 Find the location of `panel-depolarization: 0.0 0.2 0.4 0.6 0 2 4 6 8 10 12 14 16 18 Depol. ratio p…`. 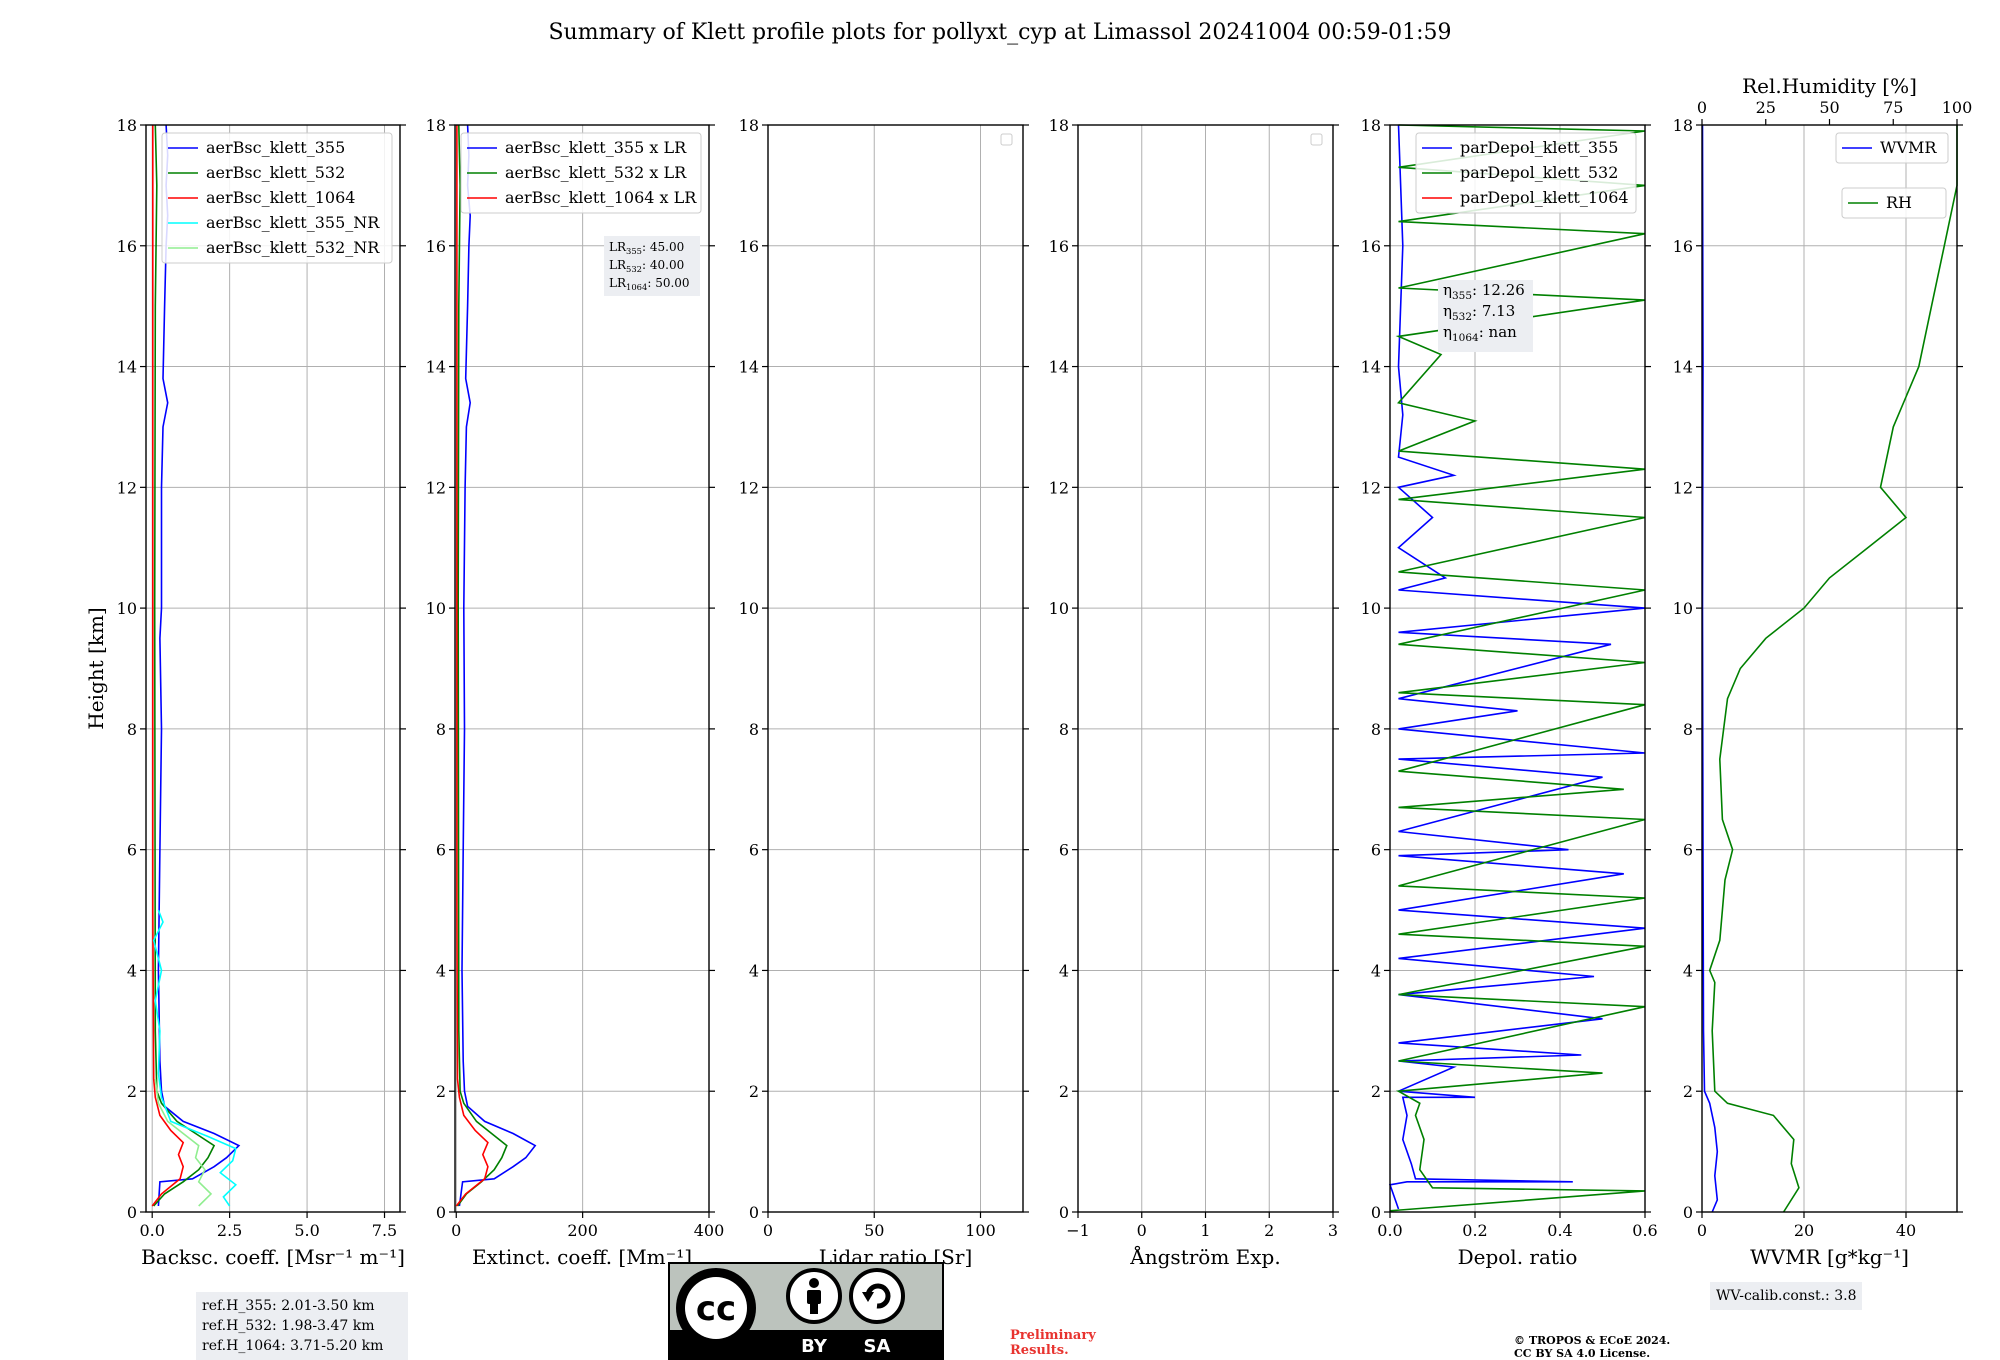

panel-depolarization: 0.0 0.2 0.4 0.6 0 2 4 6 8 10 12 14 16 18 Depol. ratio p… is located at coordinates (1509, 692).